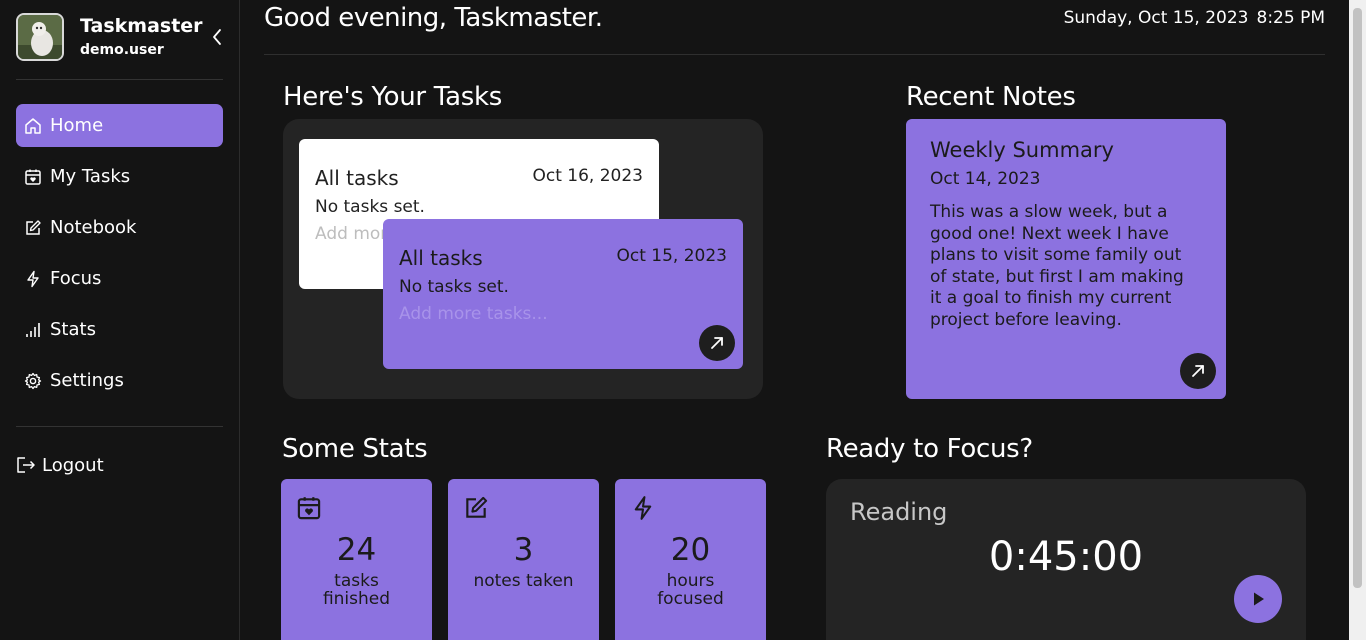 The height and width of the screenshot is (640, 1366). Describe the element at coordinates (355, 449) in the screenshot. I see `stats-section-title: Some Stats` at that location.